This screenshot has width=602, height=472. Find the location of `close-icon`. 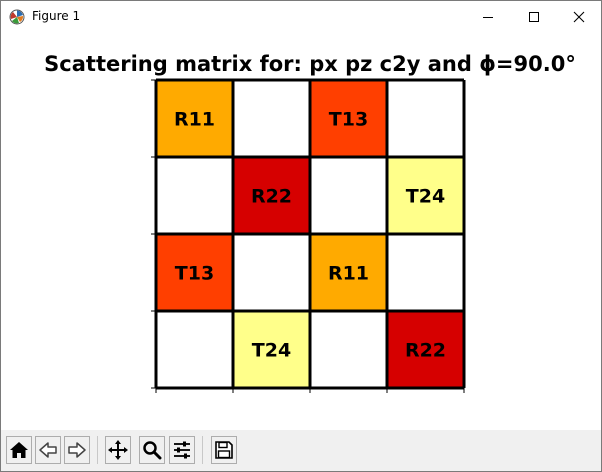

close-icon is located at coordinates (579, 16).